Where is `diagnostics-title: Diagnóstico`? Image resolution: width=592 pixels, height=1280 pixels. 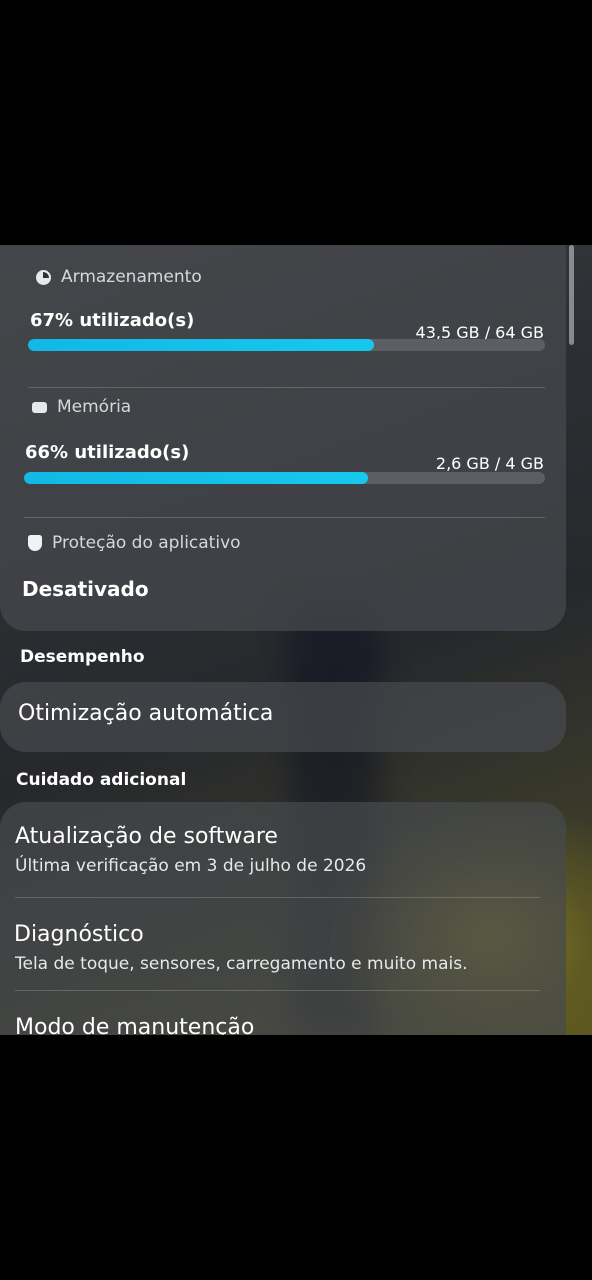 diagnostics-title: Diagnóstico is located at coordinates (79, 934).